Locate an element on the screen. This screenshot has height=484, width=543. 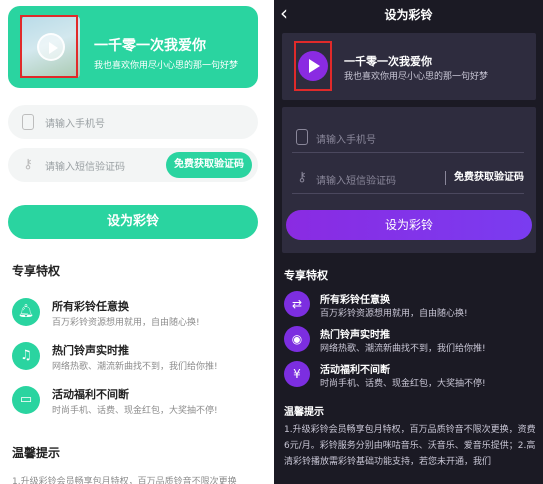
ticket-icon: ▭ is located at coordinates (26, 400).